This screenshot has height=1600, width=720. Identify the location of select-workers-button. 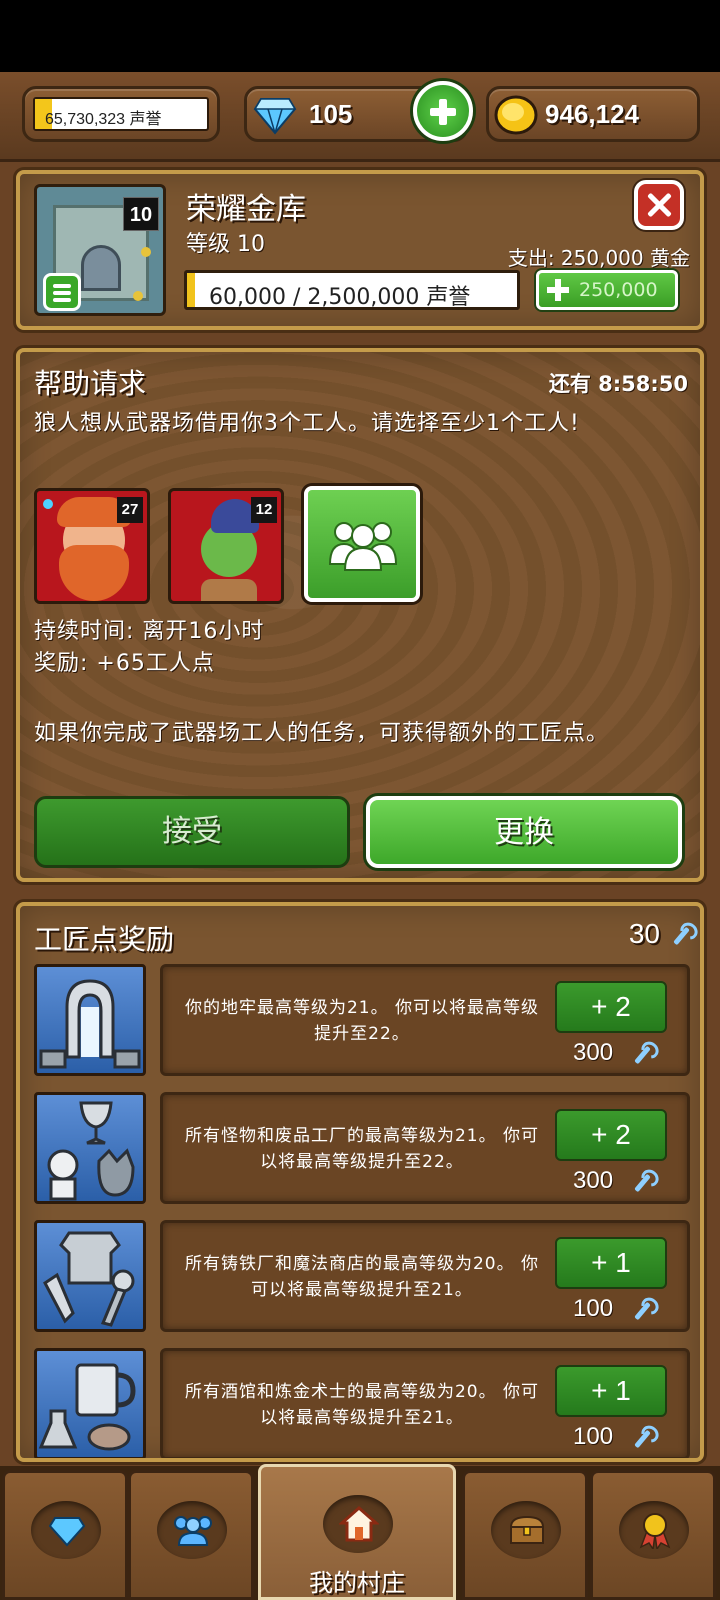
(362, 544).